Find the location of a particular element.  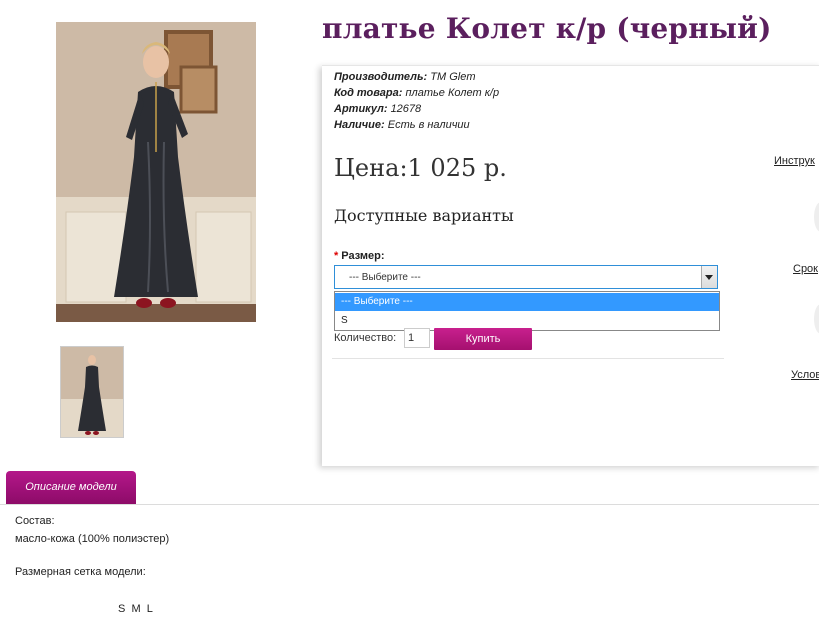

sku-value: 12678 is located at coordinates (406, 109).